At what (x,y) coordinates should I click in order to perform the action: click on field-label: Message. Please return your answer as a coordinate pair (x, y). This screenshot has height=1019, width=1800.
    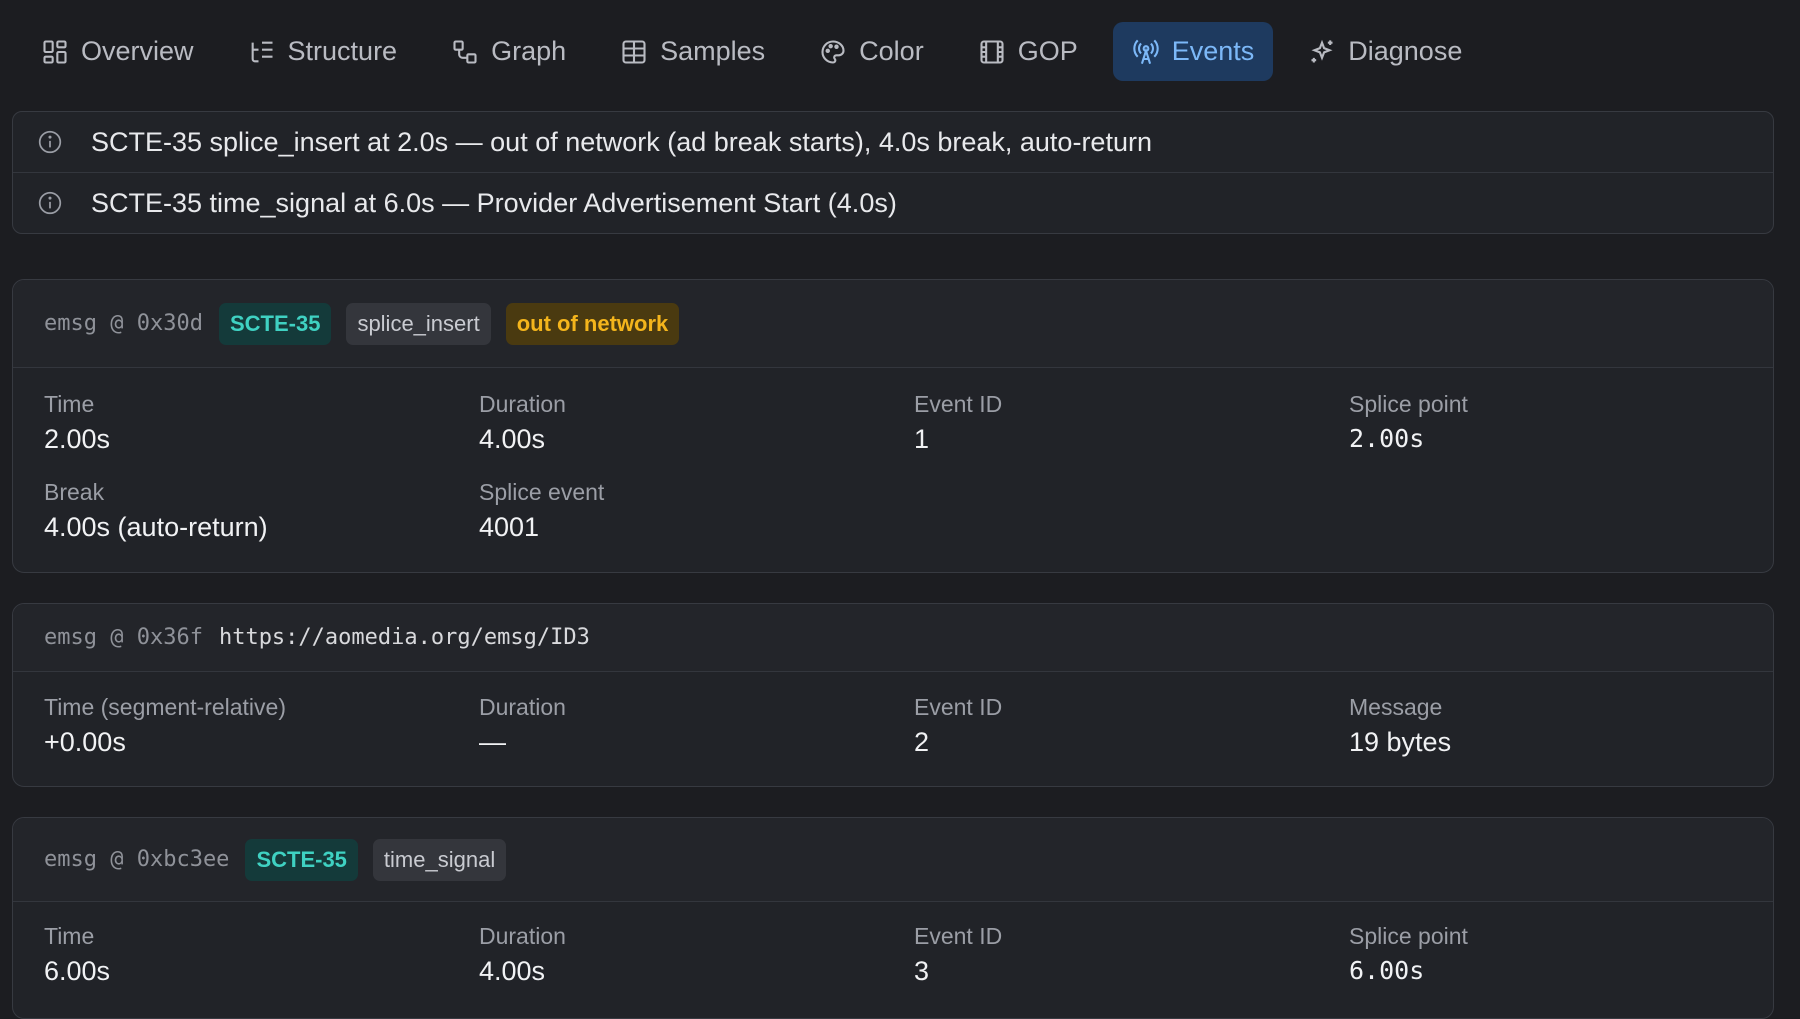
    Looking at the image, I should click on (1396, 707).